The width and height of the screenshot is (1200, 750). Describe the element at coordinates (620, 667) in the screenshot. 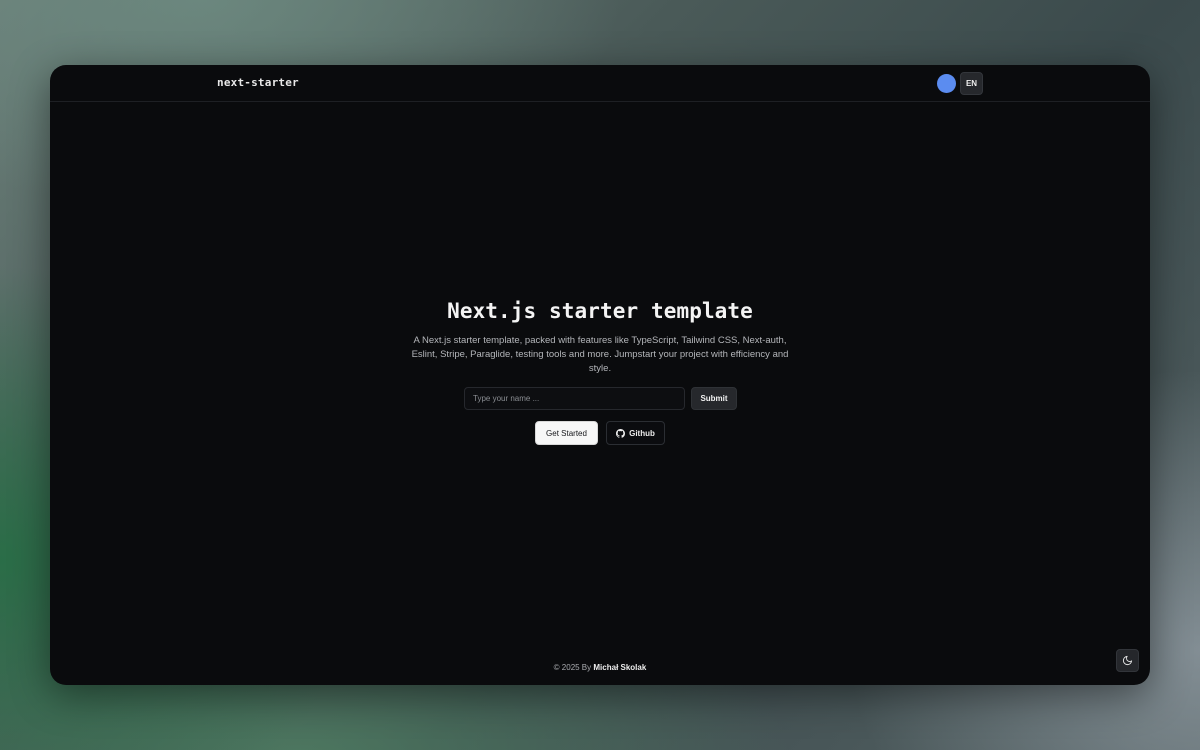

I see `footer-author: Michał Skolak` at that location.